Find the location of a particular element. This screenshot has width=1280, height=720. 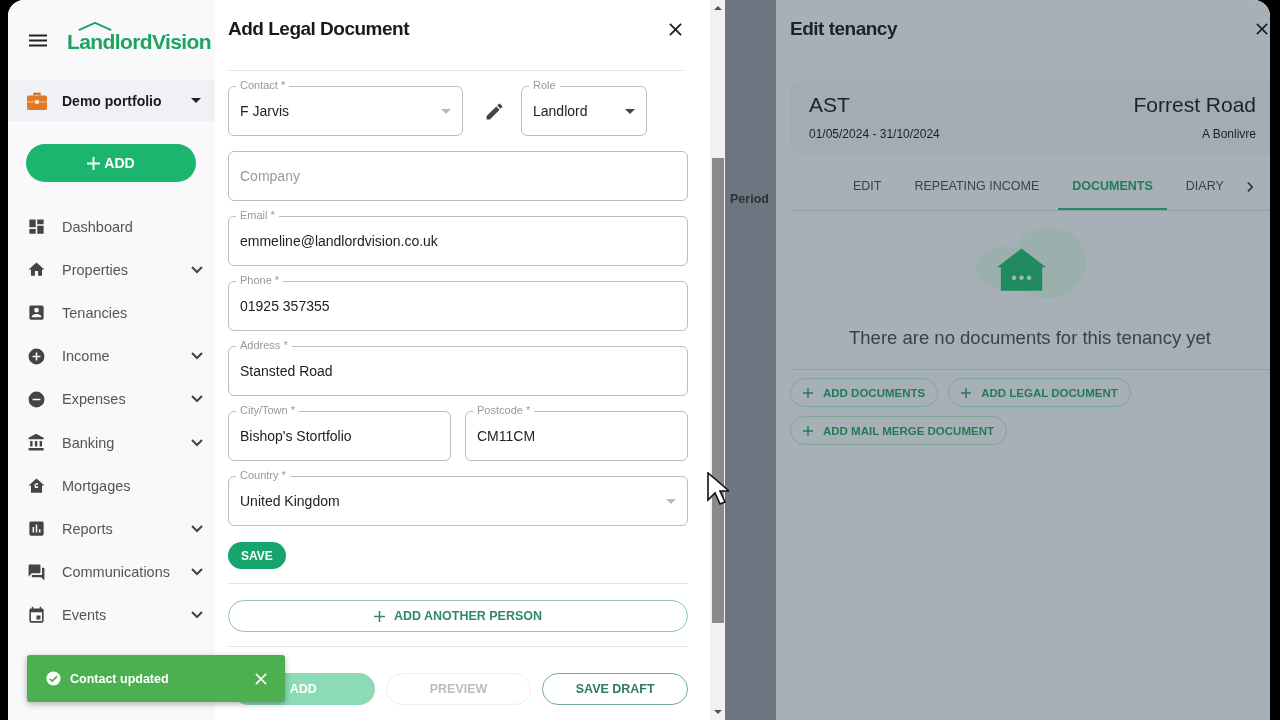

nav-item: Reports is located at coordinates (111, 529).